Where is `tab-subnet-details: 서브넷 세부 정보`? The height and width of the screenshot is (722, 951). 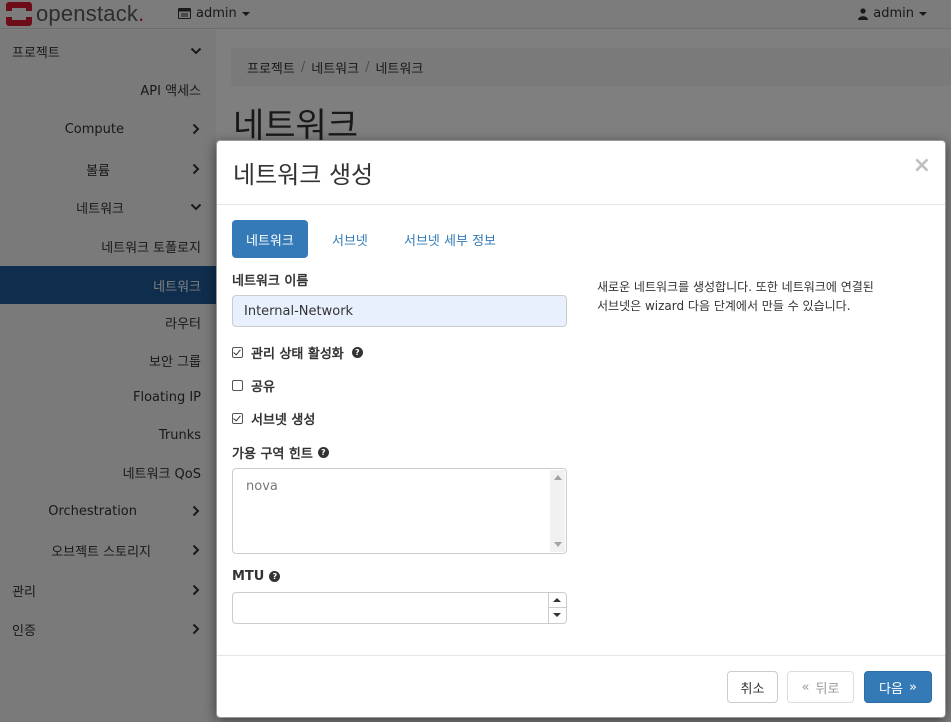
tab-subnet-details: 서브넷 세부 정보 is located at coordinates (450, 239).